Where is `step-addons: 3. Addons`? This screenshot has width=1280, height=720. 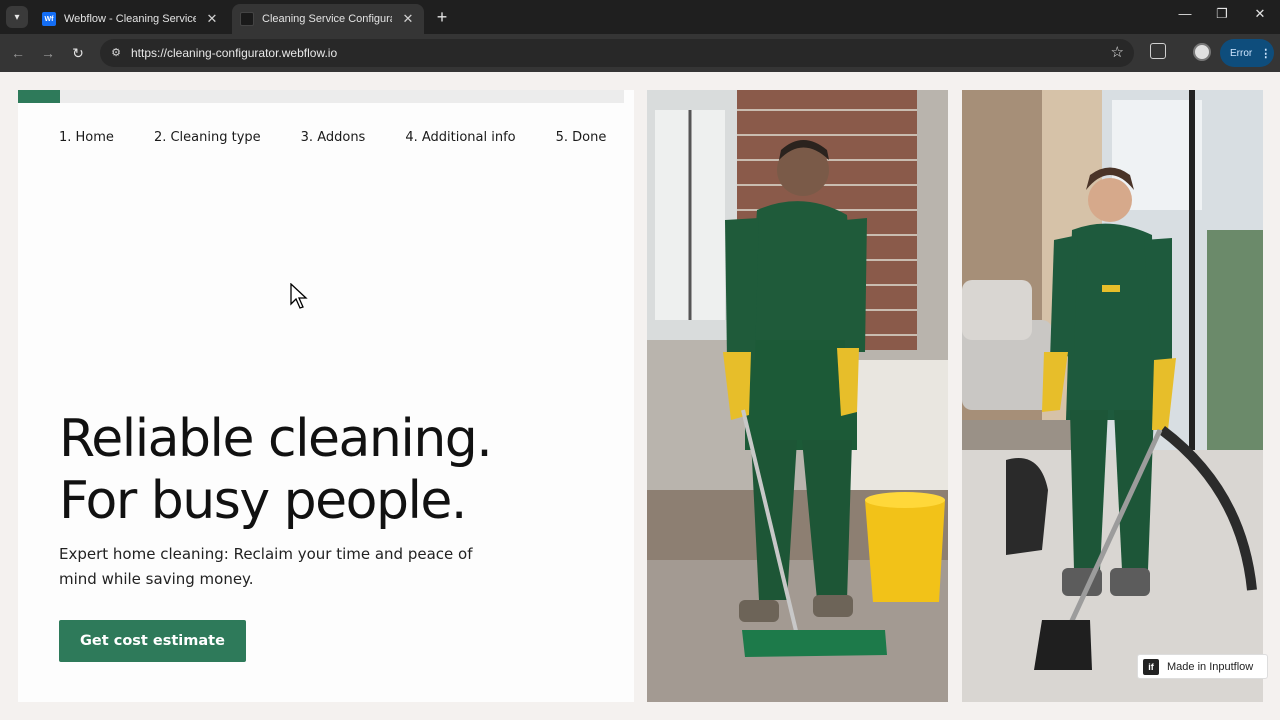 step-addons: 3. Addons is located at coordinates (333, 137).